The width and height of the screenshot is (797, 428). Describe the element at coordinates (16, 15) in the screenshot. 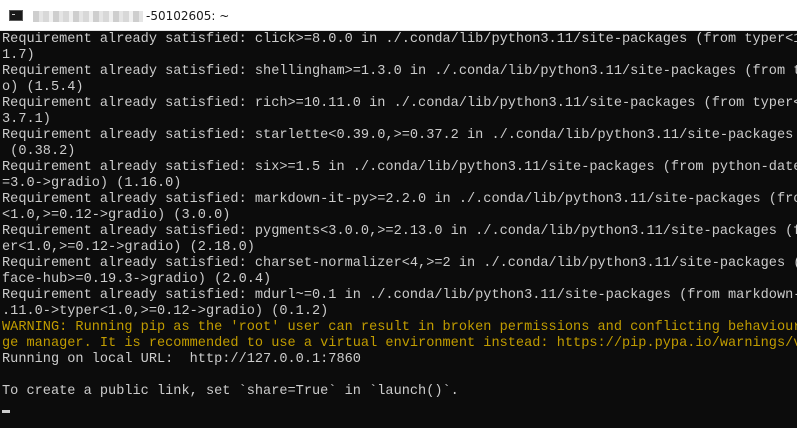

I see `console-app-icon` at that location.